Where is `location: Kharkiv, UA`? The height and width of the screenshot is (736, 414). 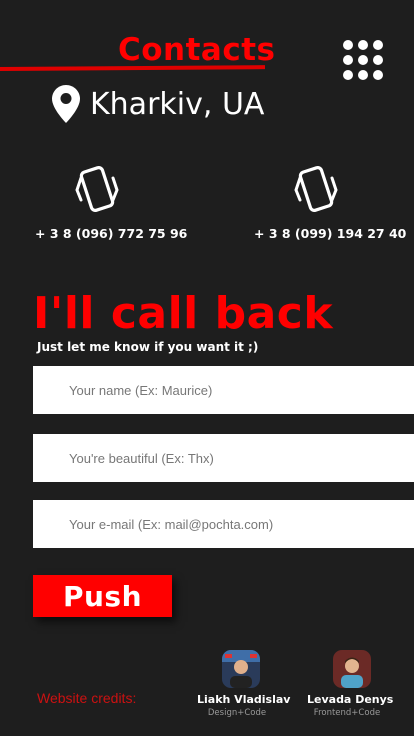
location: Kharkiv, UA is located at coordinates (158, 104).